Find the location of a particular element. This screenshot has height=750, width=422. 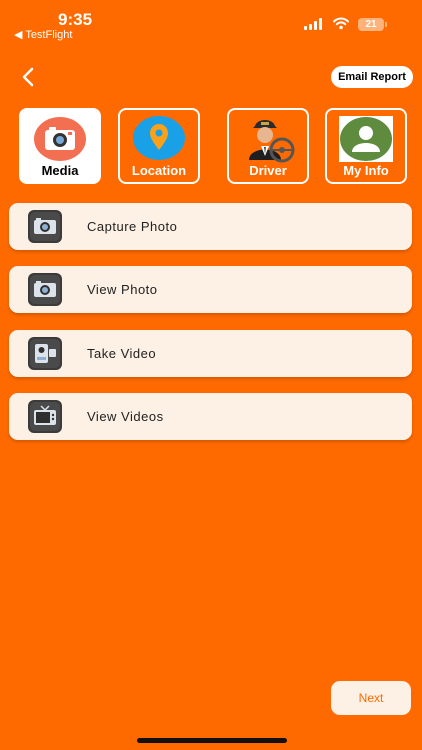

status-bar: 9:35 ◀ TestFlight 21 is located at coordinates (211, 22).